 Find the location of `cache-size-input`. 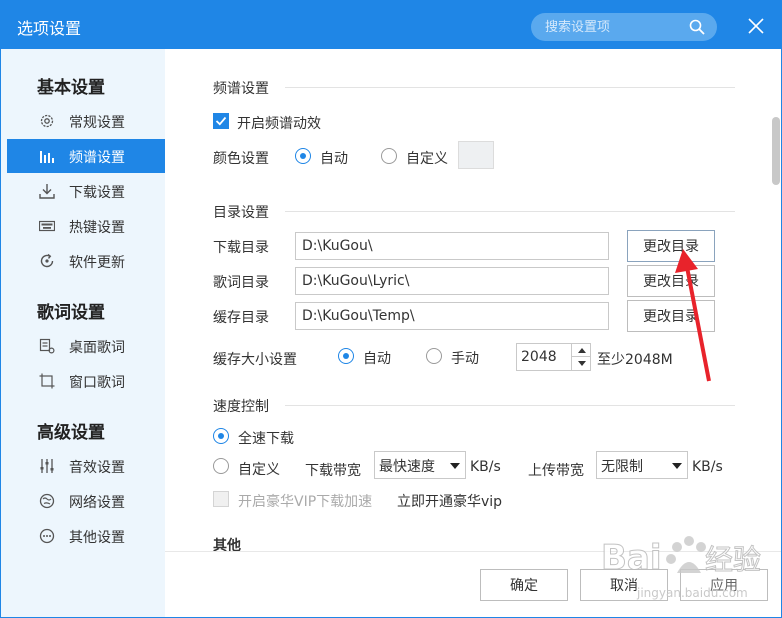

cache-size-input is located at coordinates (544, 357).